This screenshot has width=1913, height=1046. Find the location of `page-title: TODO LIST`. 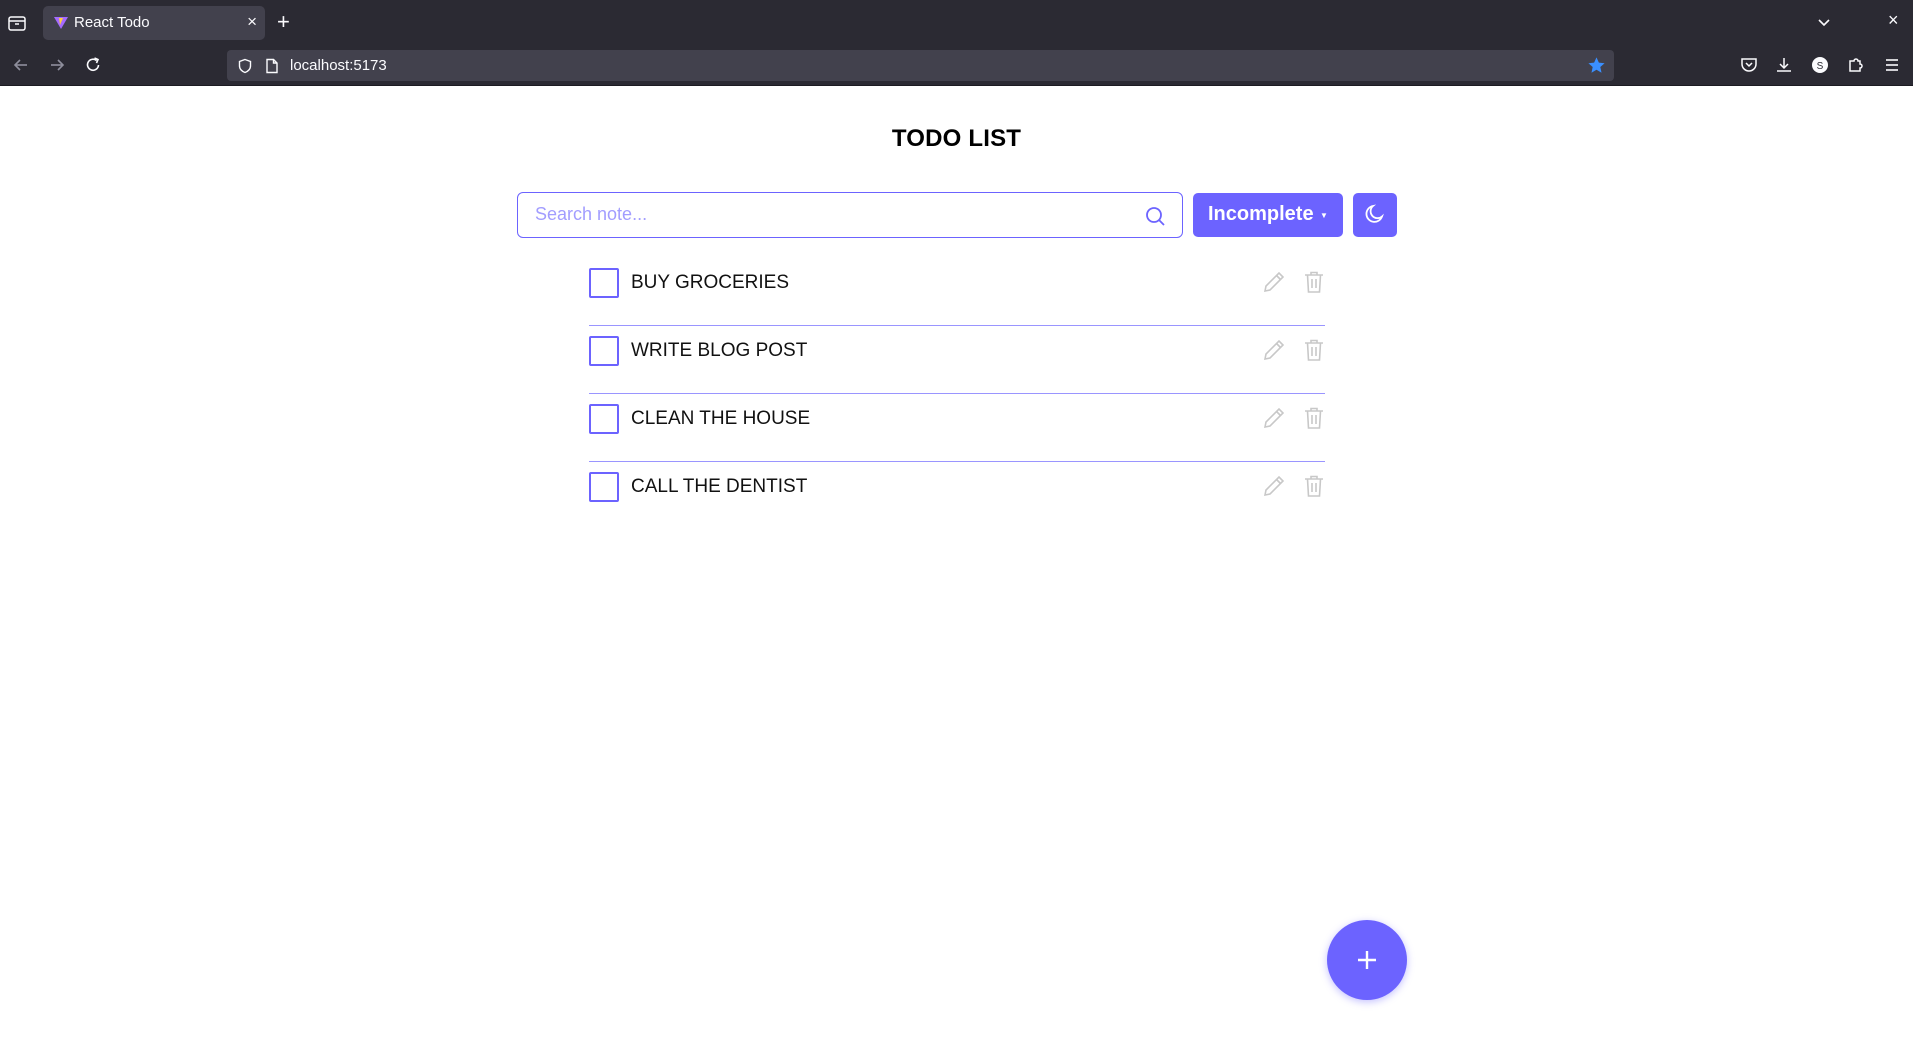

page-title: TODO LIST is located at coordinates (956, 138).